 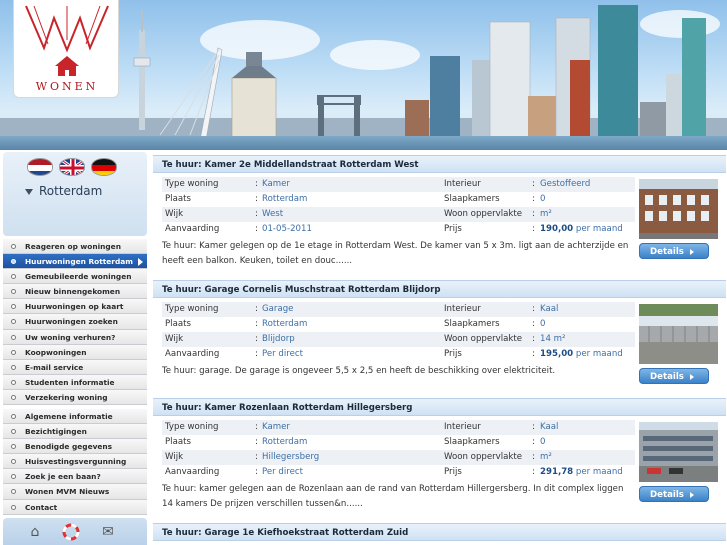 What do you see at coordinates (66, 49) in the screenshot?
I see `logo: WONEN` at bounding box center [66, 49].